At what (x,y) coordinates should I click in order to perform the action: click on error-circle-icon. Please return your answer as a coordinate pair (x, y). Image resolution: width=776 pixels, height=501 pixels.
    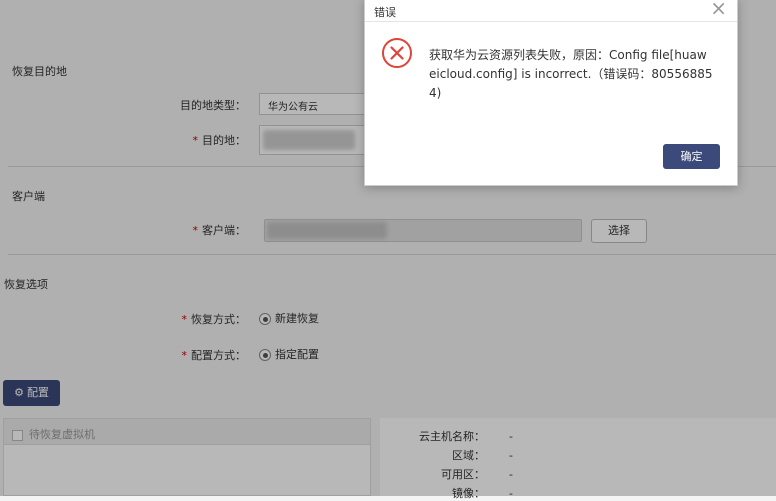
    Looking at the image, I should click on (397, 53).